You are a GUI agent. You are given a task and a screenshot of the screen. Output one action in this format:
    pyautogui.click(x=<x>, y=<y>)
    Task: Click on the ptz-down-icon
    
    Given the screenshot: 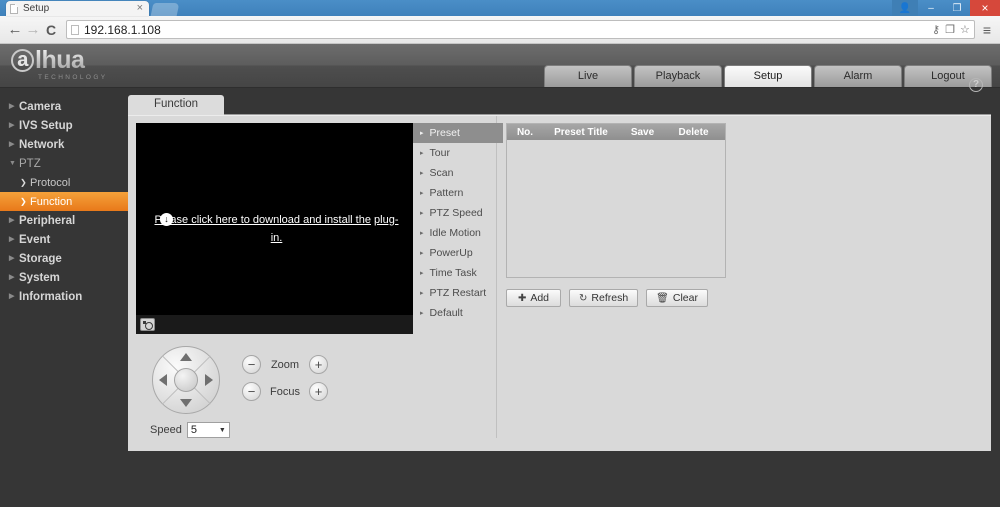 What is the action you would take?
    pyautogui.click(x=186, y=403)
    